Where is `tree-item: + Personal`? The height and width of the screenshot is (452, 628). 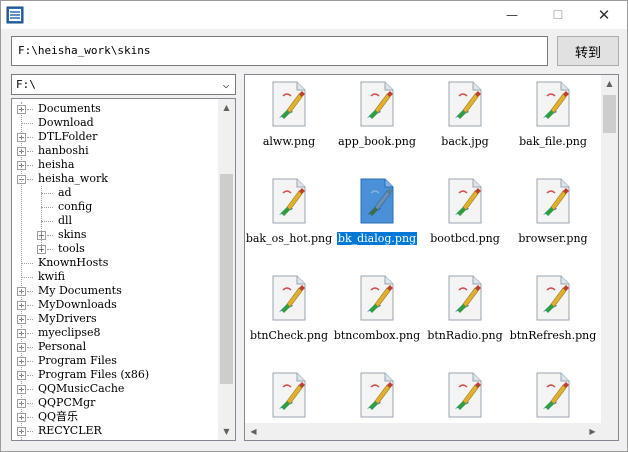
tree-item: + Personal is located at coordinates (114, 347).